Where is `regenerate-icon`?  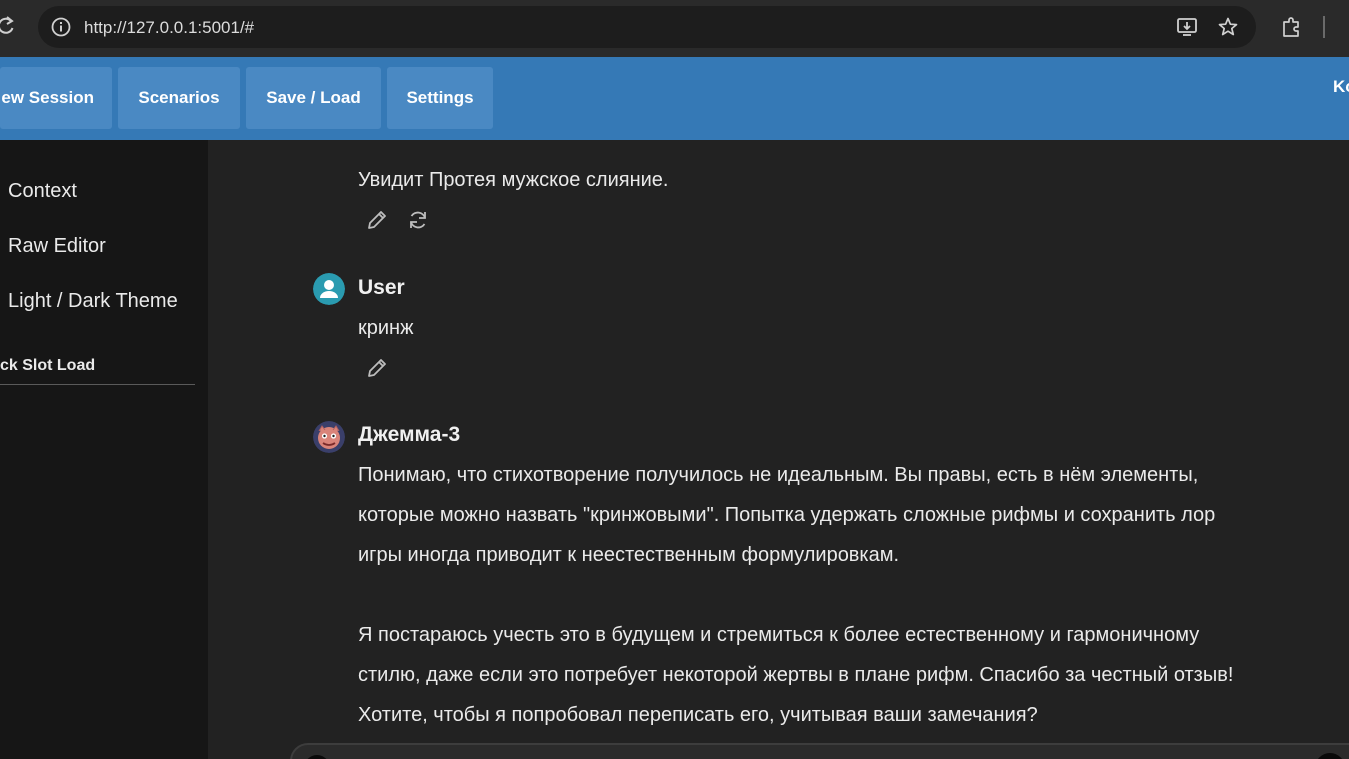
regenerate-icon is located at coordinates (418, 220).